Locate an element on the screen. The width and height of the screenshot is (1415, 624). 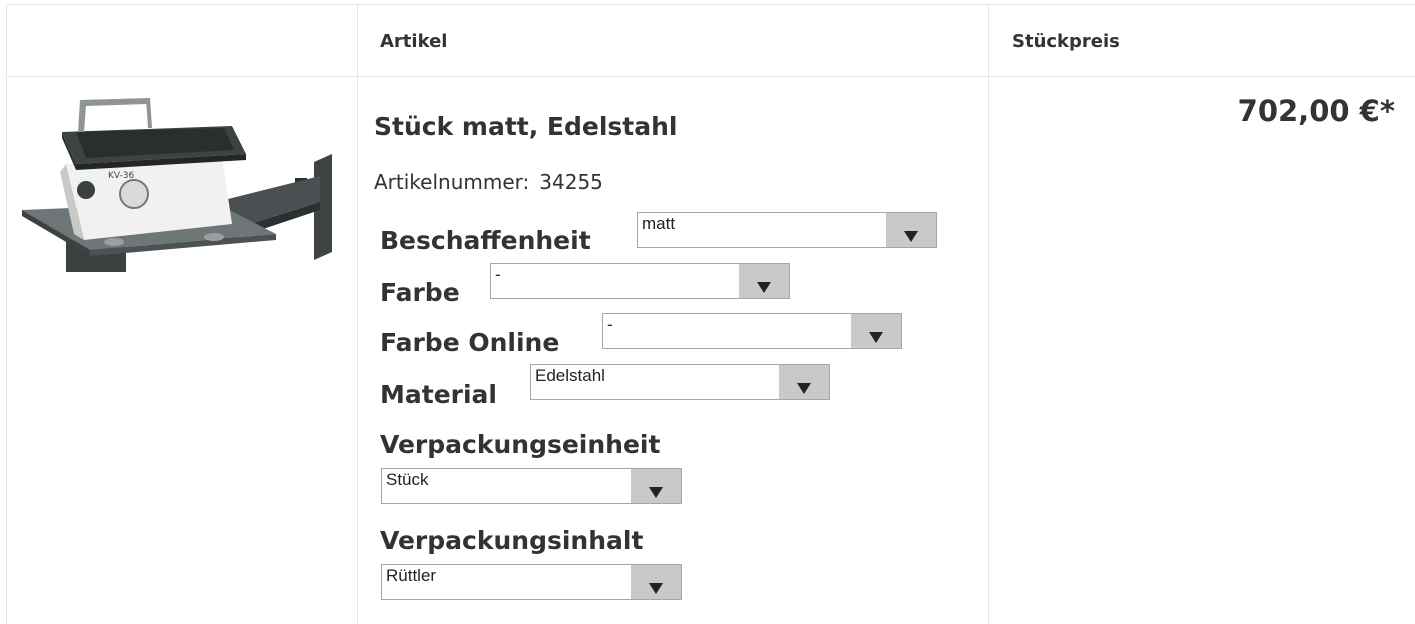
beschaffenheit-select: matt is located at coordinates (787, 230).